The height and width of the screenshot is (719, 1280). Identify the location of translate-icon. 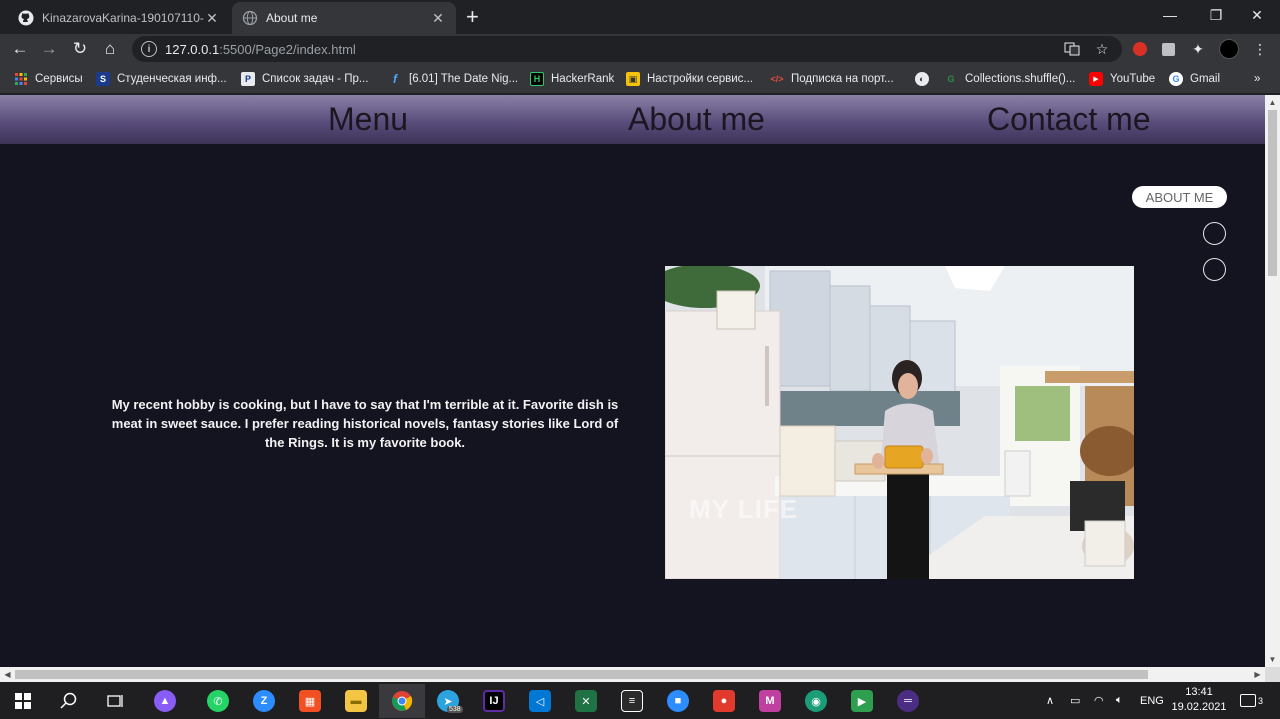
(1072, 49).